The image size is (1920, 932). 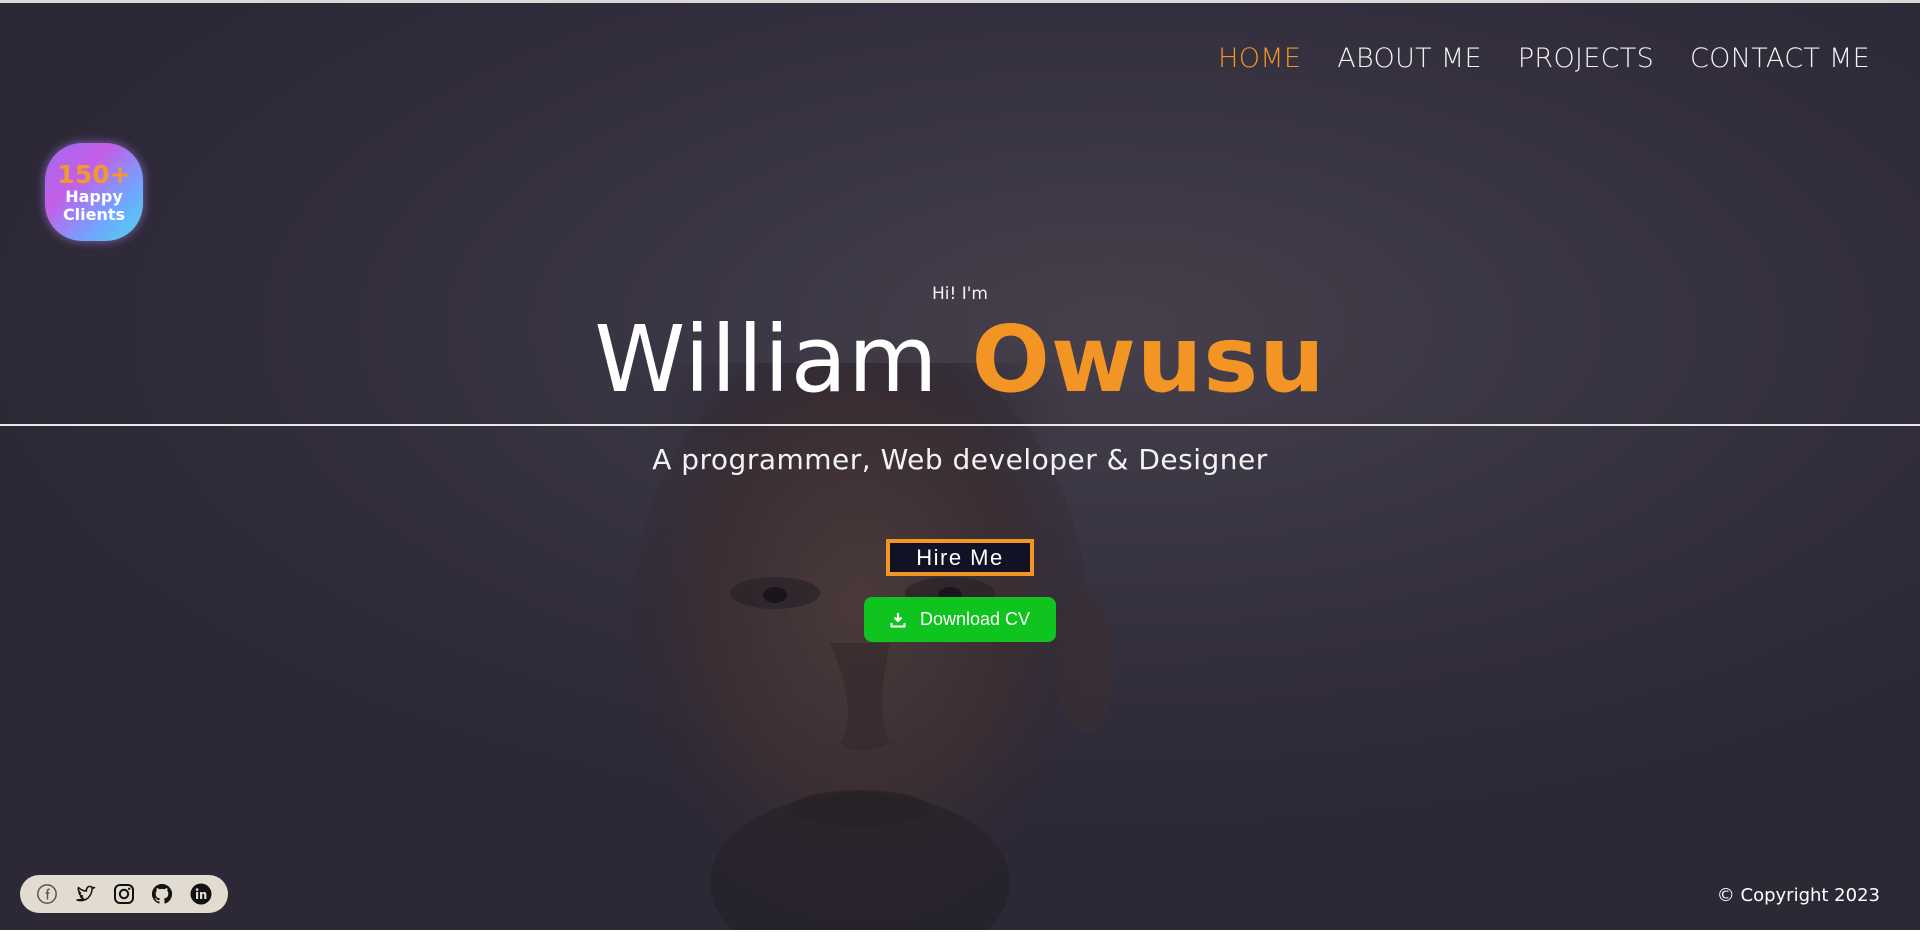 I want to click on main-nav: HOME ABOUT ME PROJECTS CONTACT ME, so click(x=1544, y=58).